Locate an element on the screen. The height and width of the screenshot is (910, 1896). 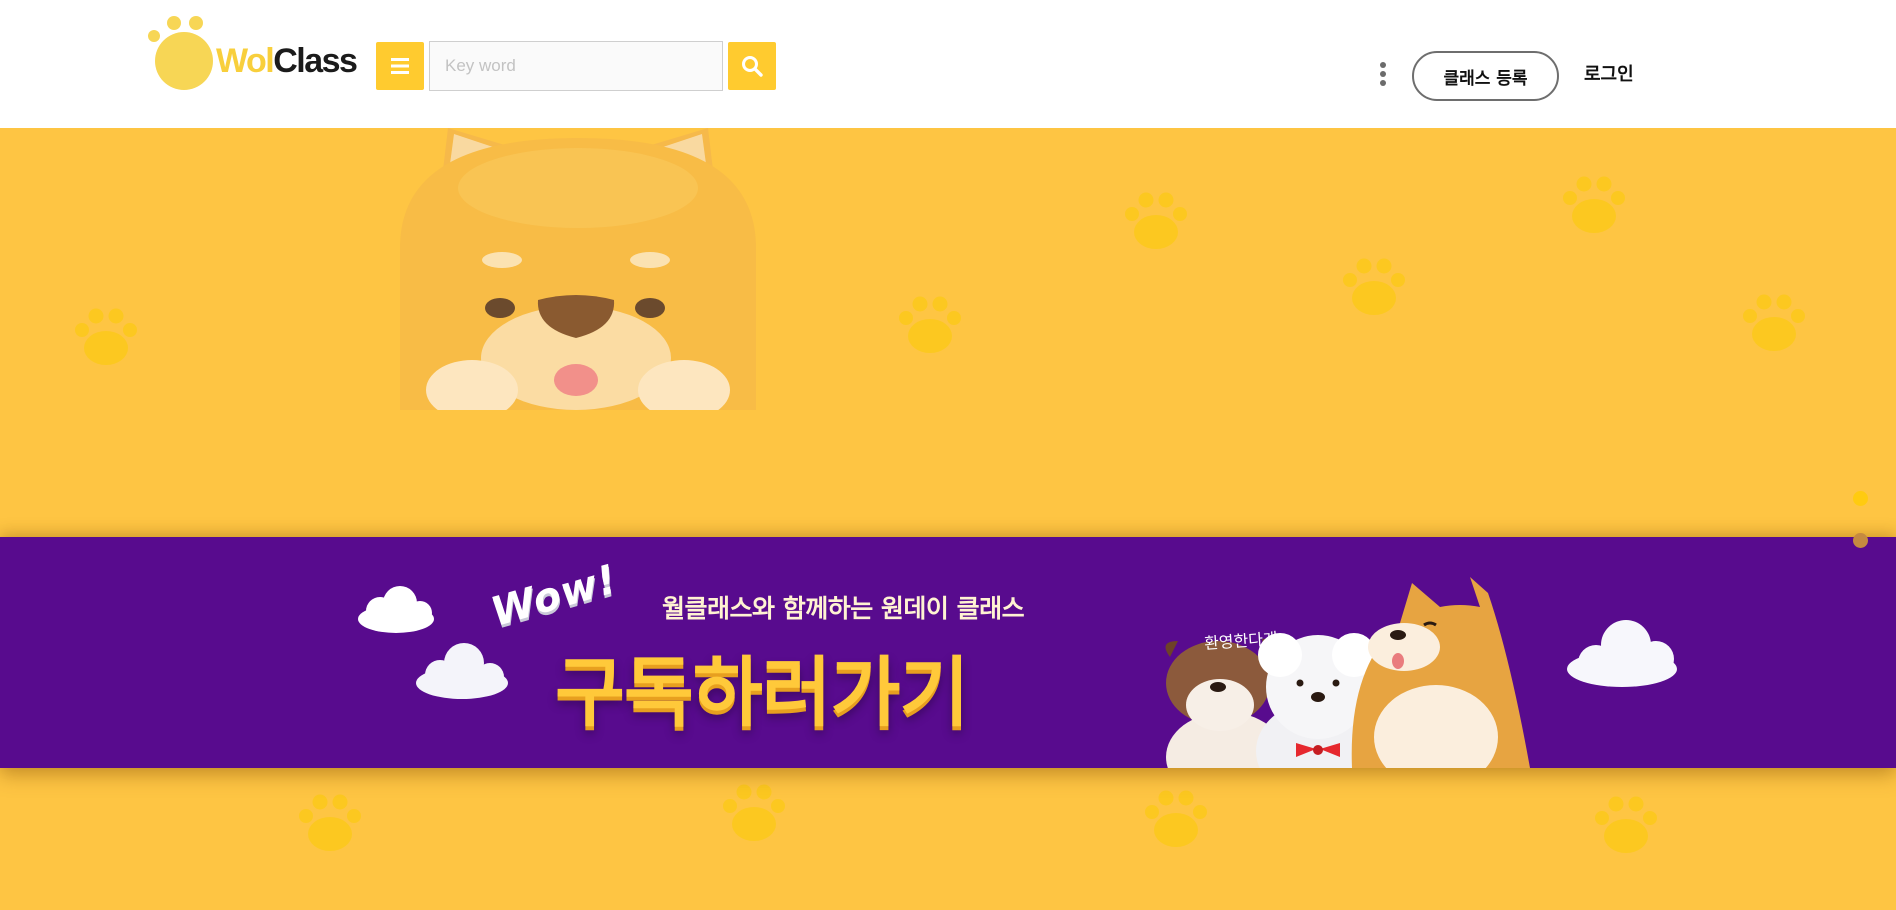
banner-title: 구독하러가기 is located at coordinates (762, 692).